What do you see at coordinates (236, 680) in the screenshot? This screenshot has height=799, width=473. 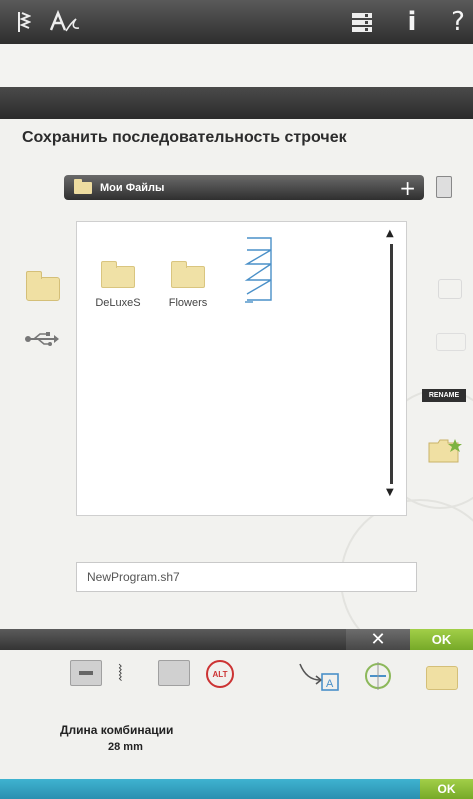 I see `stitch-tools-row: ⦚ ALT A` at bounding box center [236, 680].